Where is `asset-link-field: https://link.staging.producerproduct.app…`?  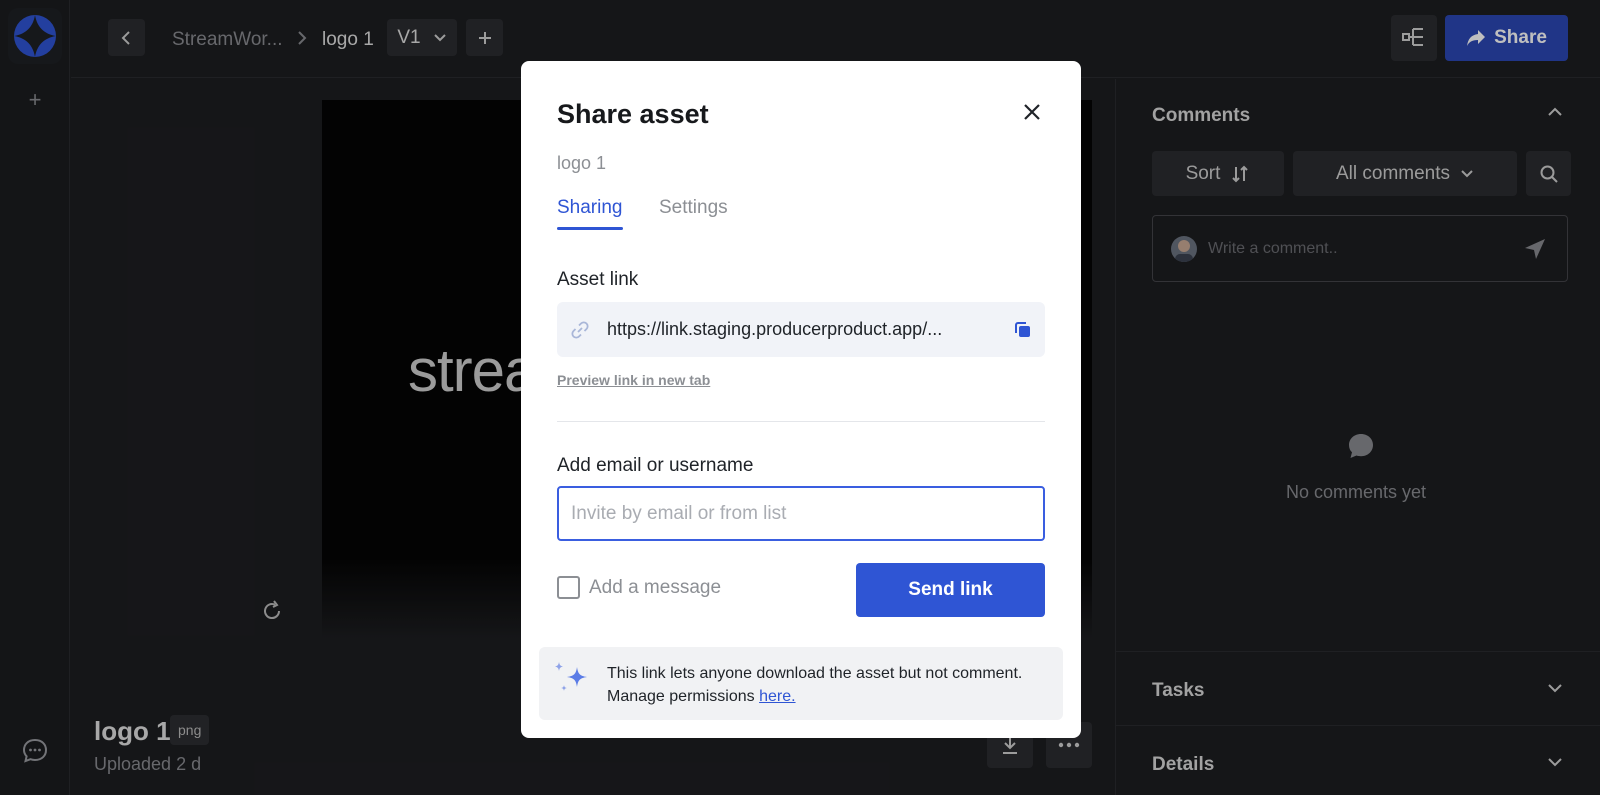
asset-link-field: https://link.staging.producerproduct.app… is located at coordinates (801, 329).